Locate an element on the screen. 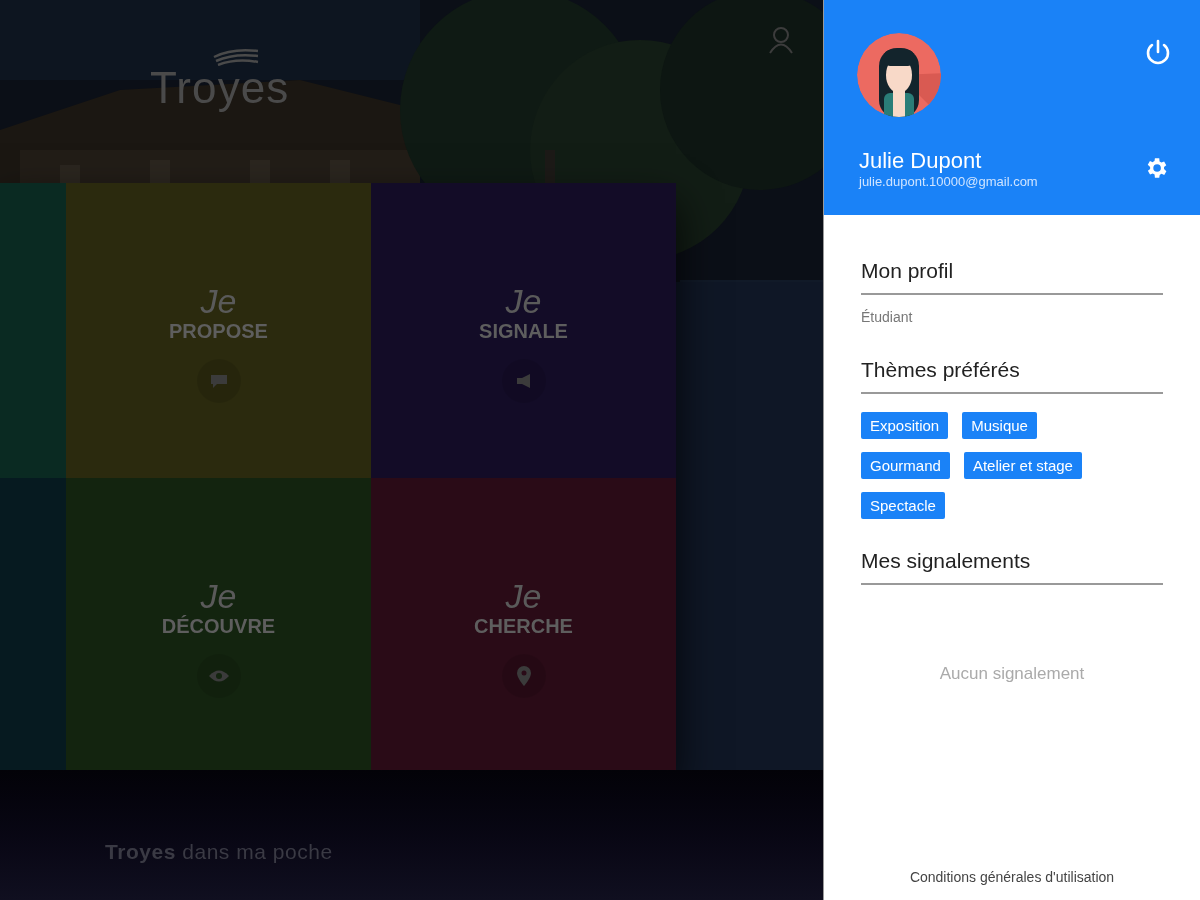 This screenshot has width=1200, height=900. wave-icon is located at coordinates (236, 57).